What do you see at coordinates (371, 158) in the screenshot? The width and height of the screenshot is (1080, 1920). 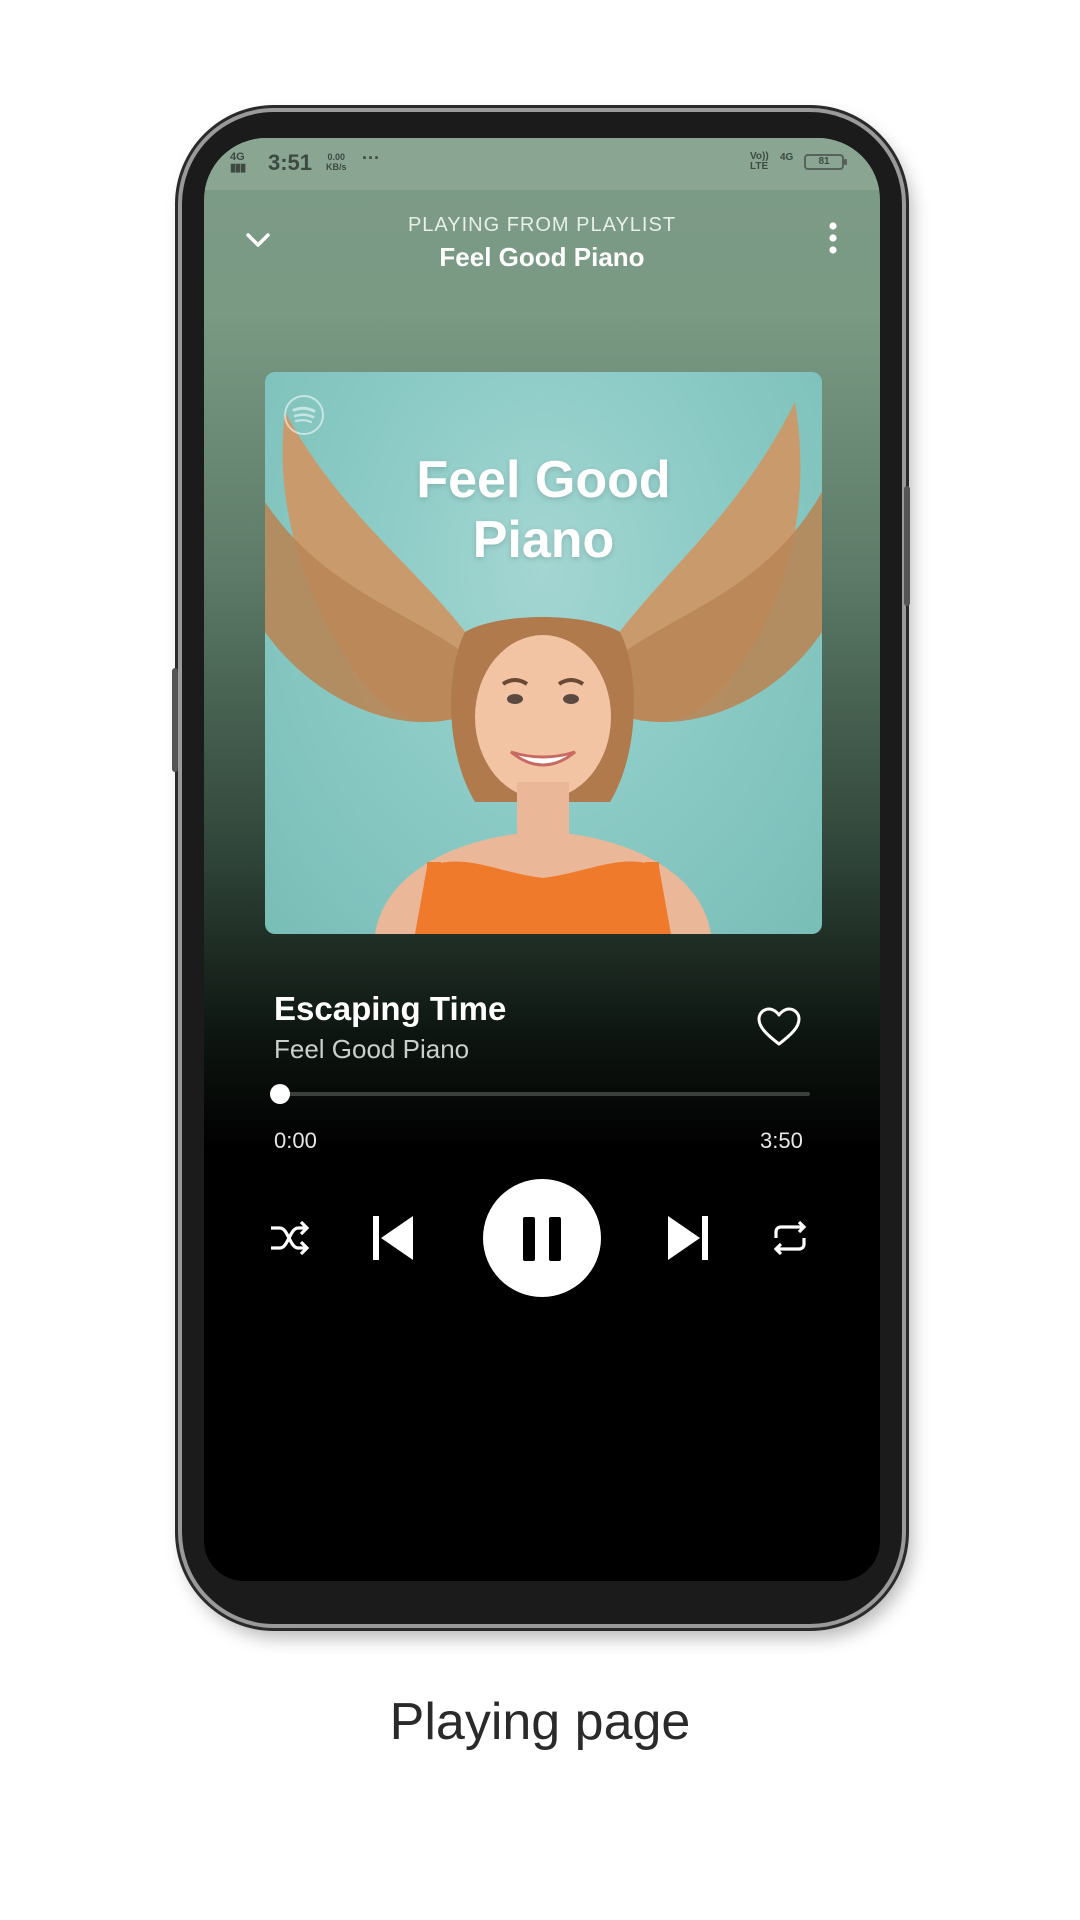 I see `status-more-icon: ···` at bounding box center [371, 158].